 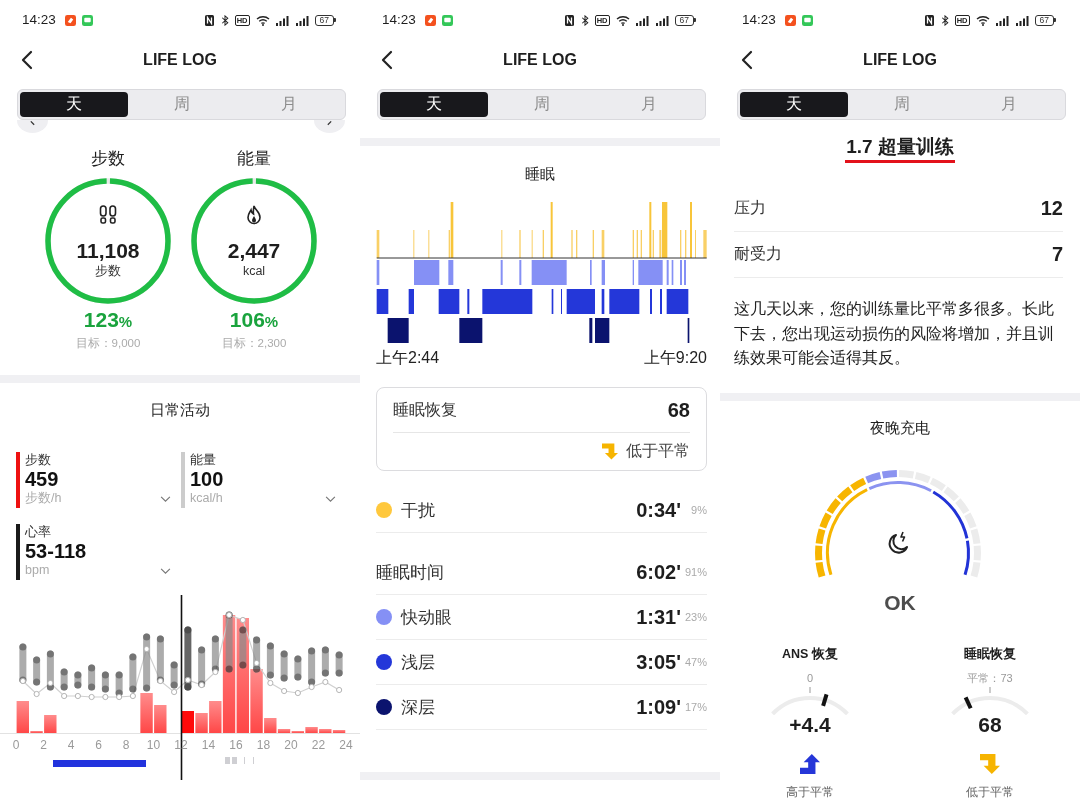 I want to click on training-description: 这几天以来，您的训练量比平常多很多。长此下去，您出现运动损伤的风险将增加，并且训练效果可能会适得其反。, so click(x=894, y=333).